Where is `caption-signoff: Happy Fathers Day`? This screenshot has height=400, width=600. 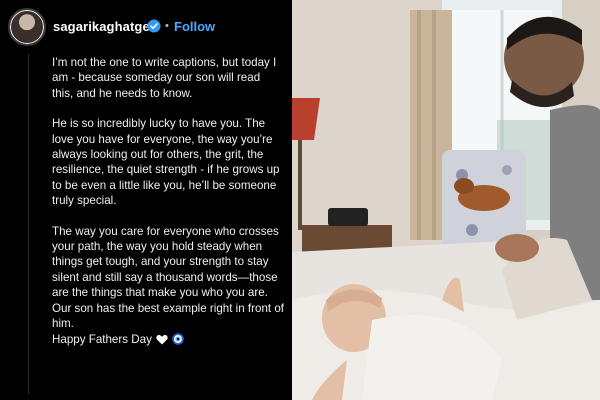
caption-signoff: Happy Fathers Day is located at coordinates (168, 339).